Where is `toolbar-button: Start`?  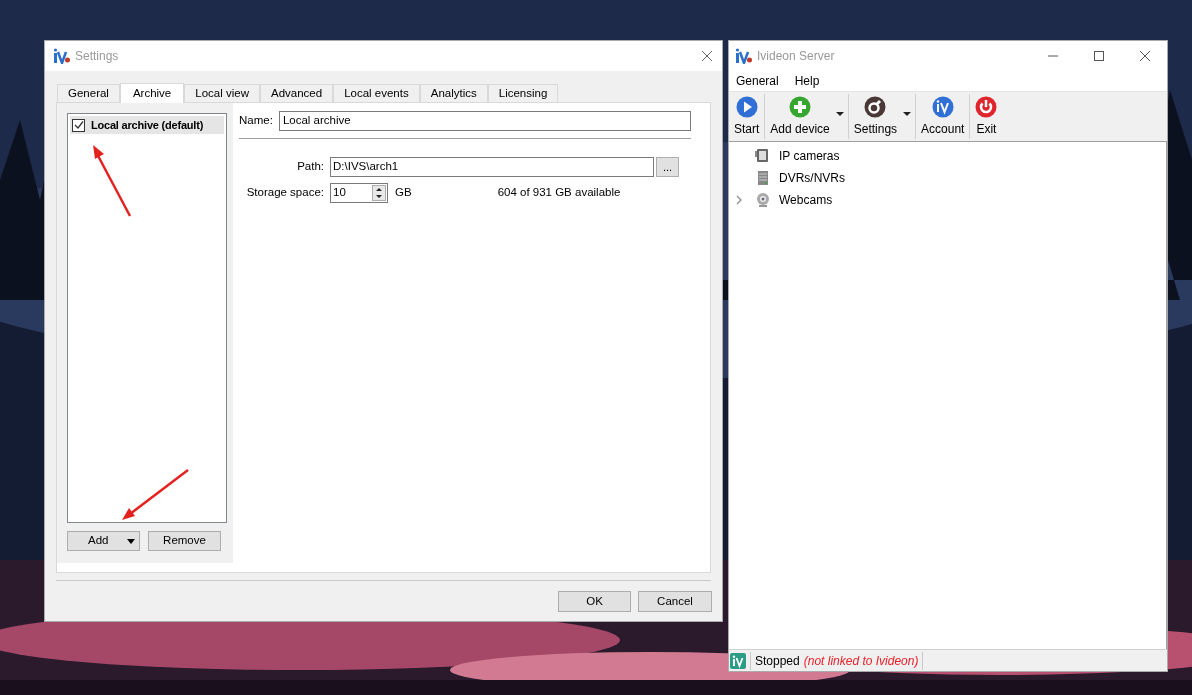 toolbar-button: Start is located at coordinates (747, 116).